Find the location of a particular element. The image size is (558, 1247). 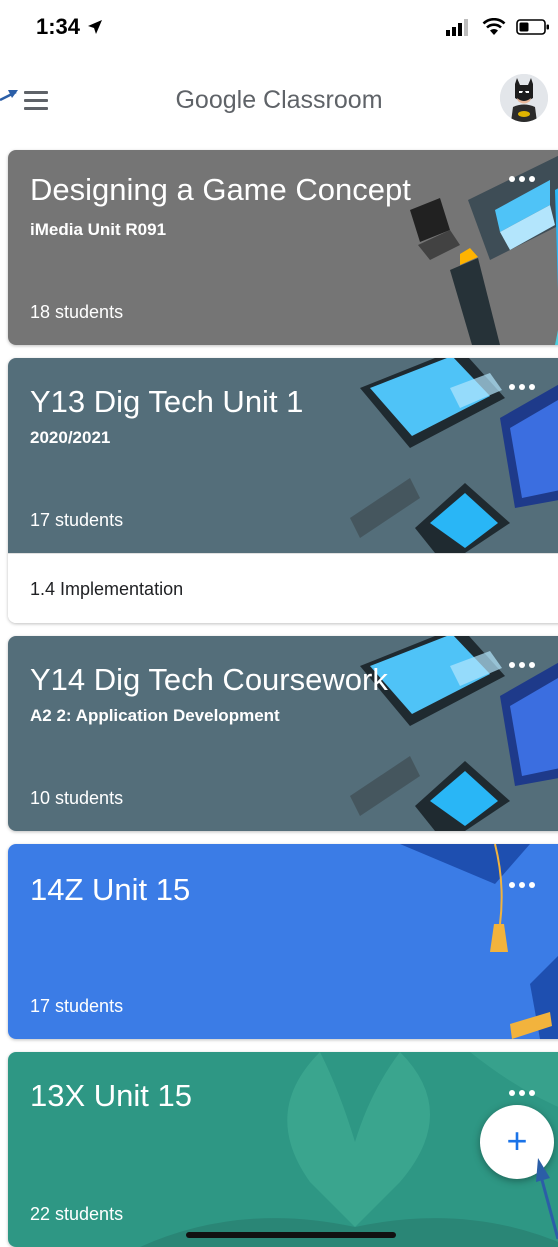

student-count: 10 students is located at coordinates (77, 798).